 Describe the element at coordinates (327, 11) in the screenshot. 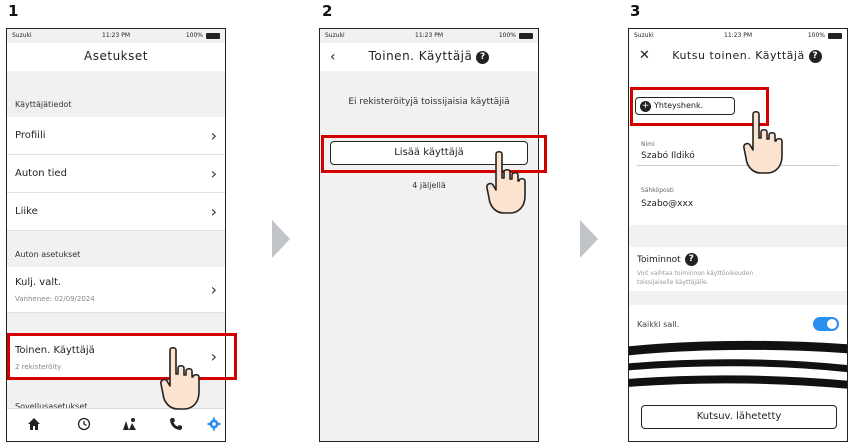

I see `step-number-2: 2` at that location.